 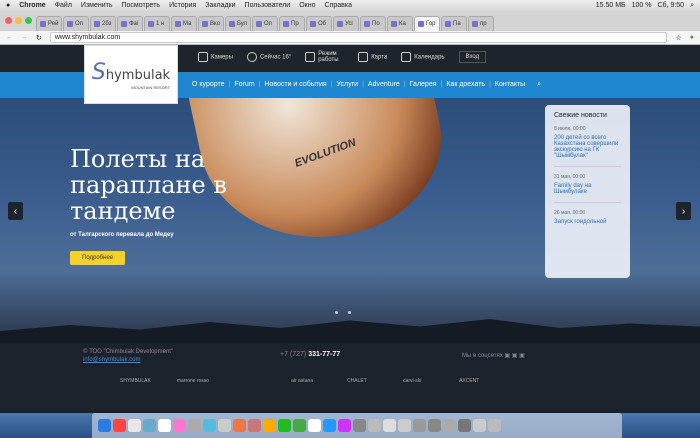 I want to click on menu-history: История, so click(x=182, y=5).